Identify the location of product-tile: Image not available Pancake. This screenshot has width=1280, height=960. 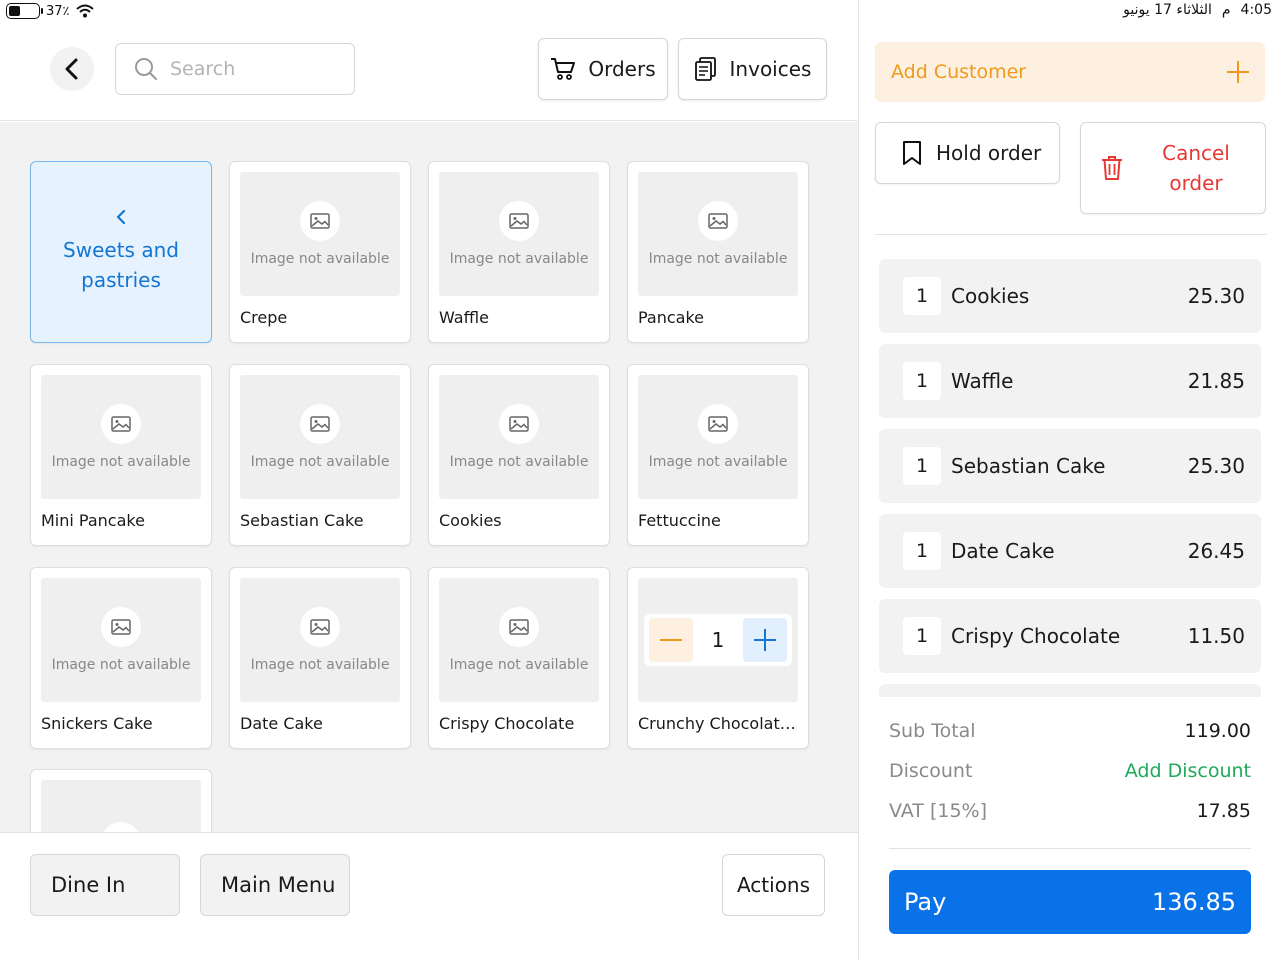
(718, 252).